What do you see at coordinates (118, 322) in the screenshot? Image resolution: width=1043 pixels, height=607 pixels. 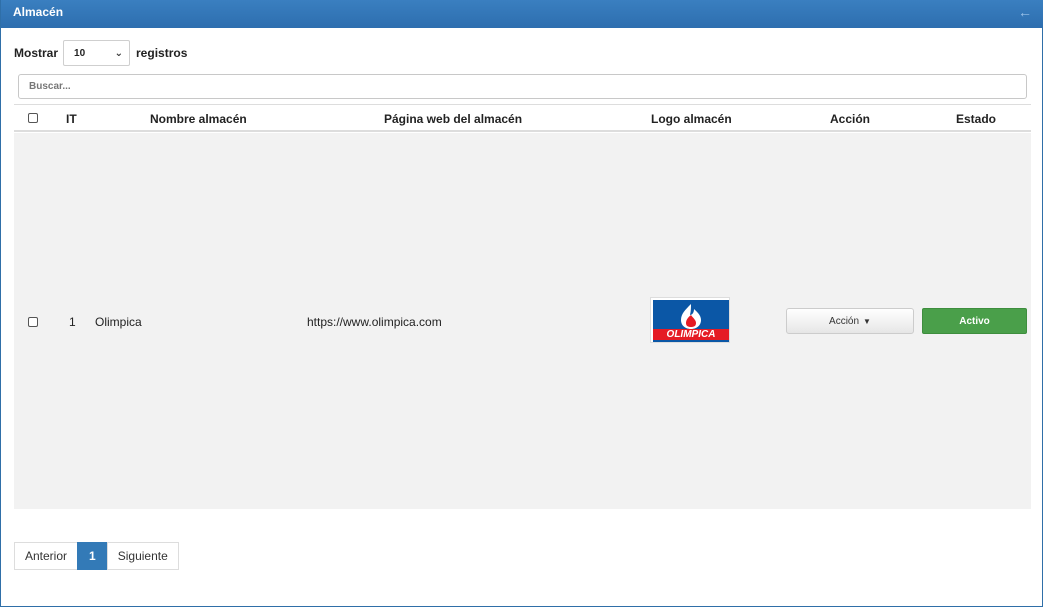 I see `row-name: Olimpica` at bounding box center [118, 322].